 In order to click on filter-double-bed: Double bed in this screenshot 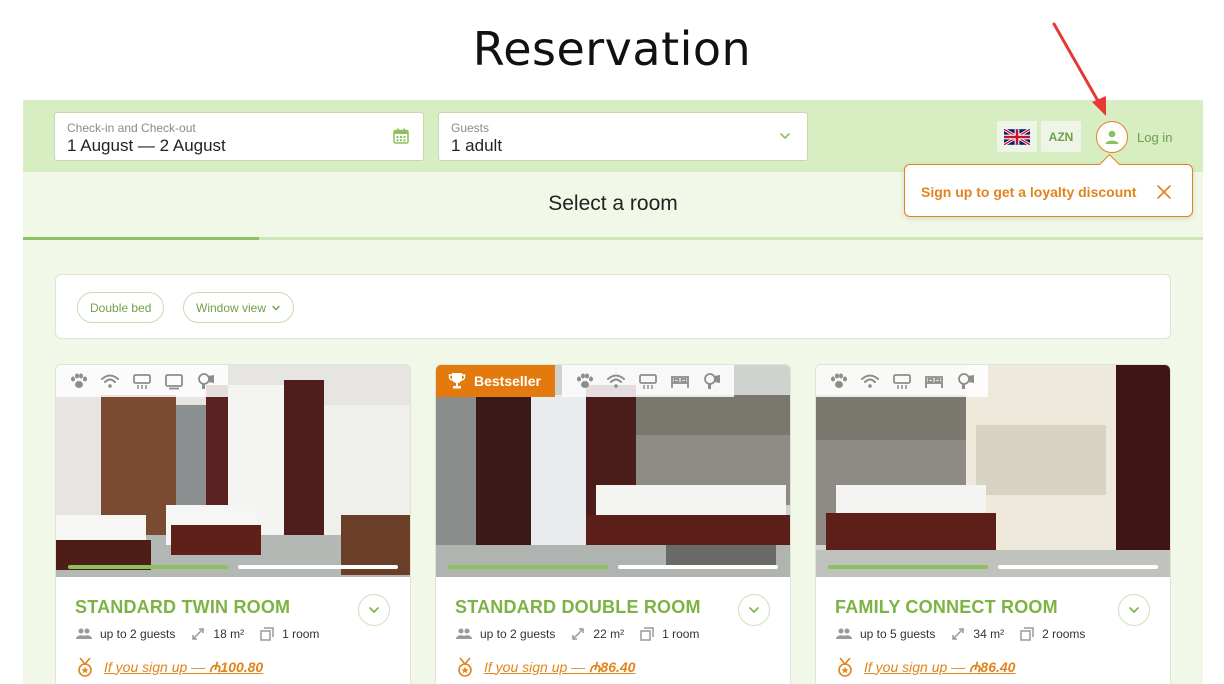, I will do `click(121, 307)`.